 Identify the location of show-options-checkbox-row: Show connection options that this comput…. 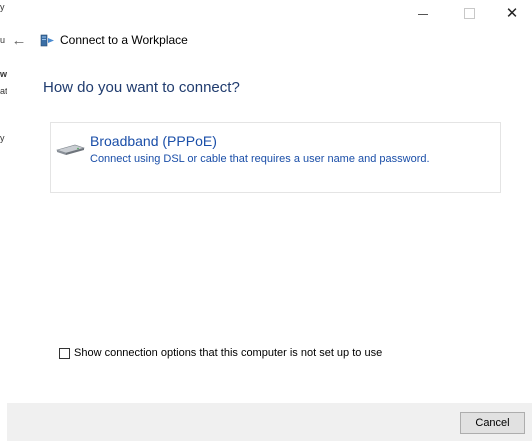
(220, 353).